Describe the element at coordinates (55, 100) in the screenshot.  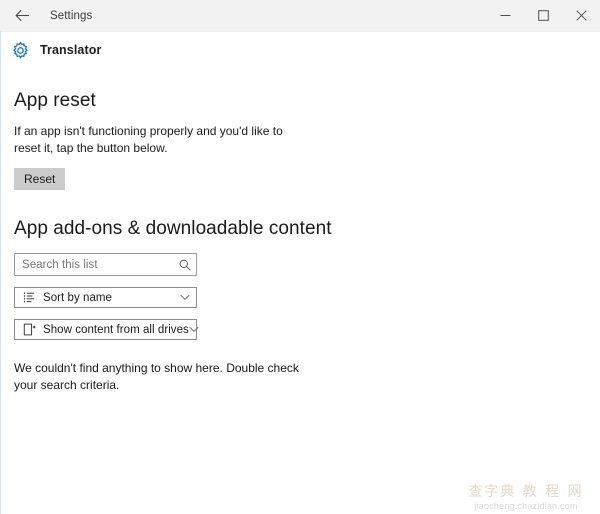
I see `app-reset-heading: App reset` at that location.